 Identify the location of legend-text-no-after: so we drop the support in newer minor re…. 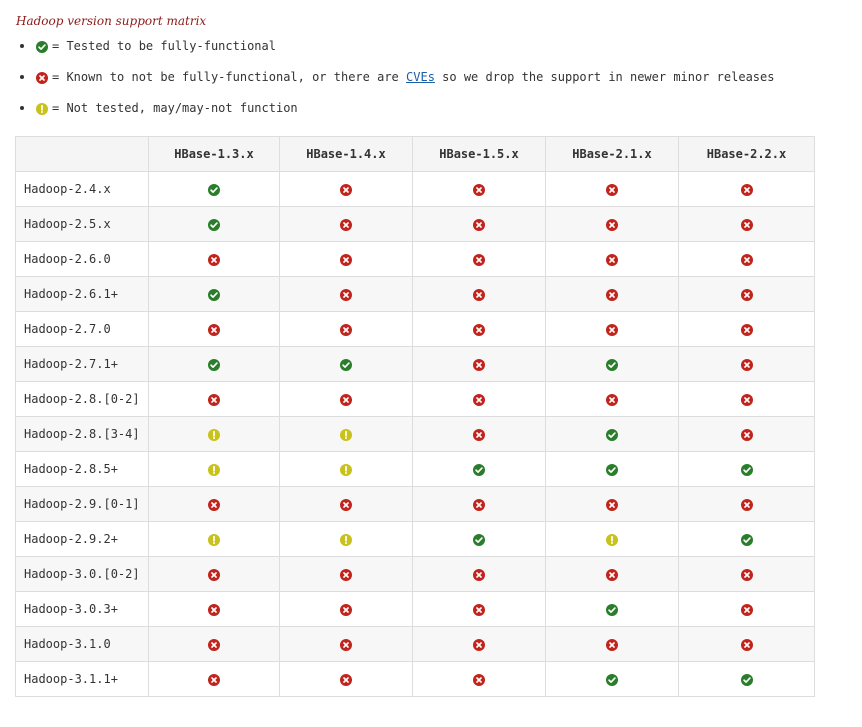
(604, 77).